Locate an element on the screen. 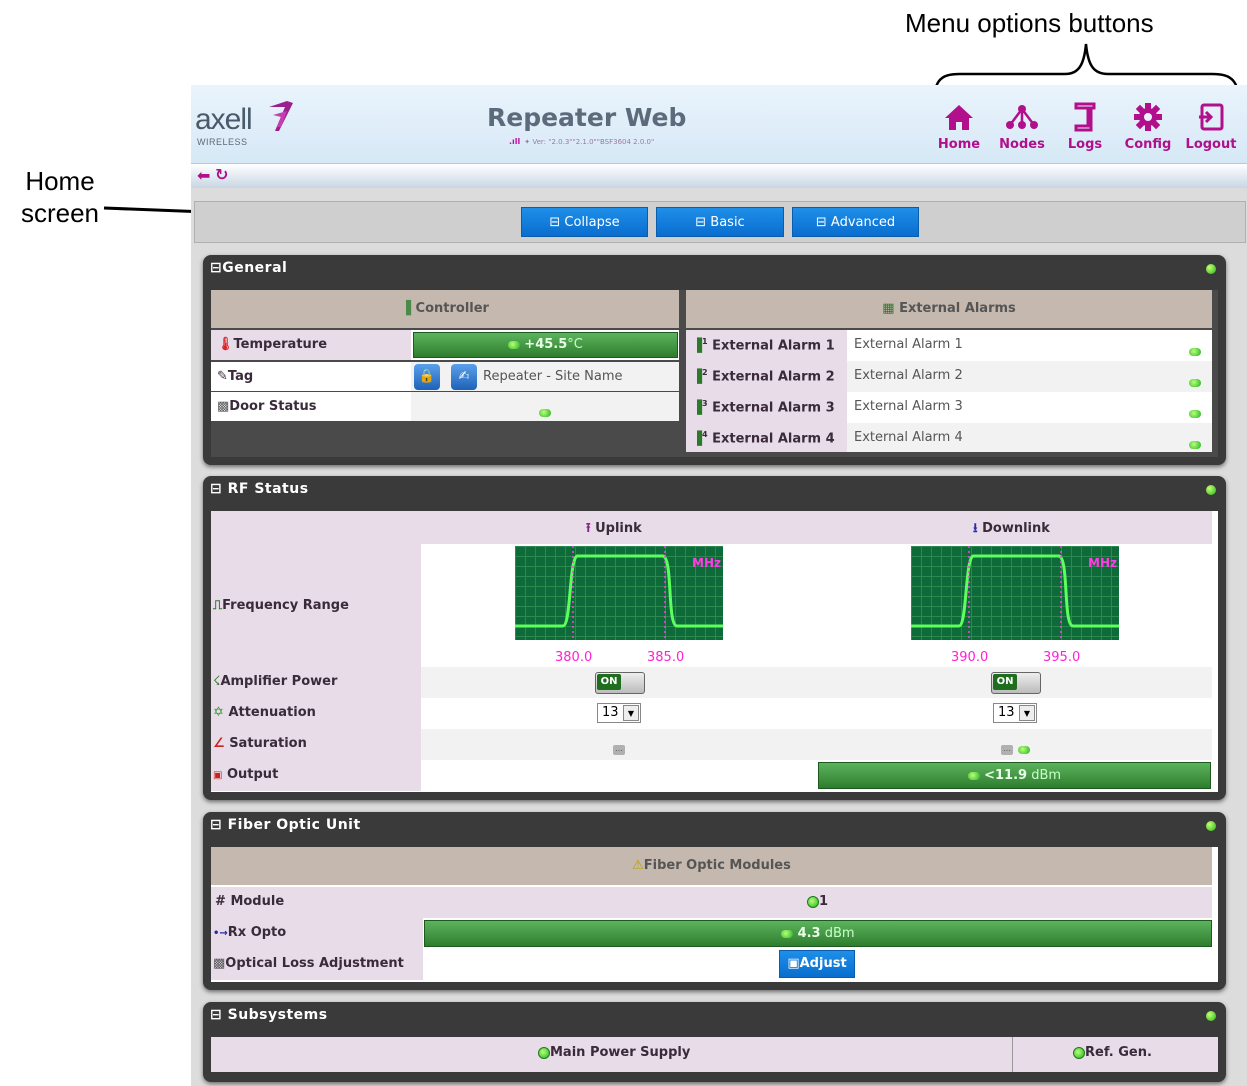  app-title: Repeater Web is located at coordinates (587, 117).